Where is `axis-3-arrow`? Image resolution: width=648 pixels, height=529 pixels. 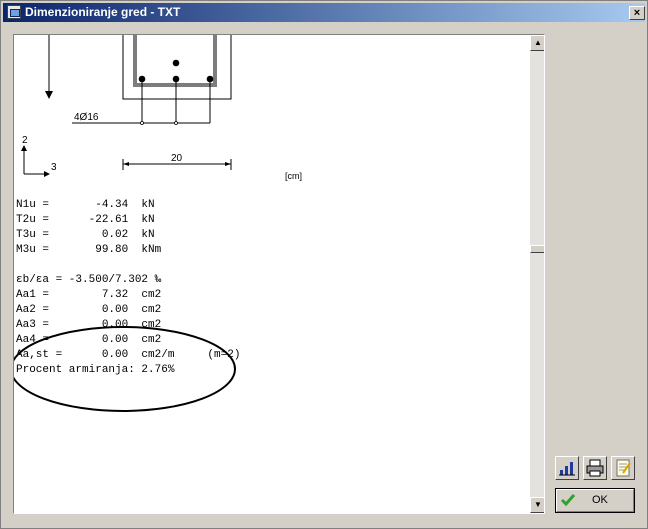 axis-3-arrow is located at coordinates (47, 174).